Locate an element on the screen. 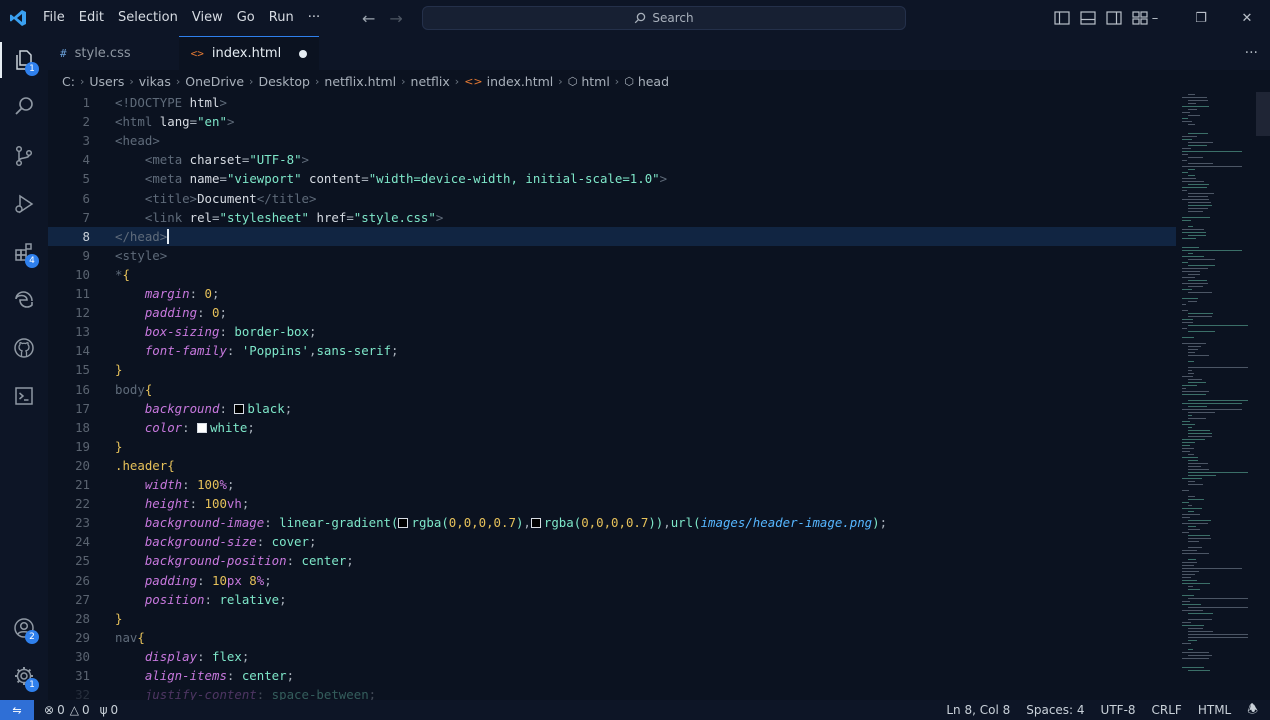  code-line: 1 <!DOCTYPE html> is located at coordinates (612, 102).